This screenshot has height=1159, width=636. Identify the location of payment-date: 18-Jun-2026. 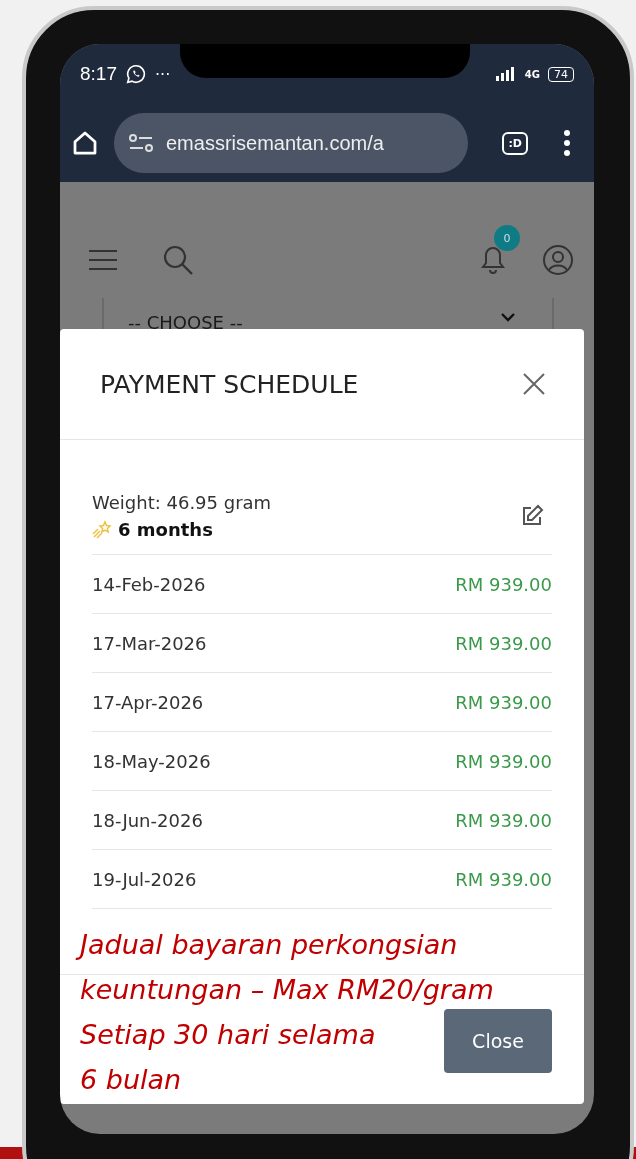
(147, 820).